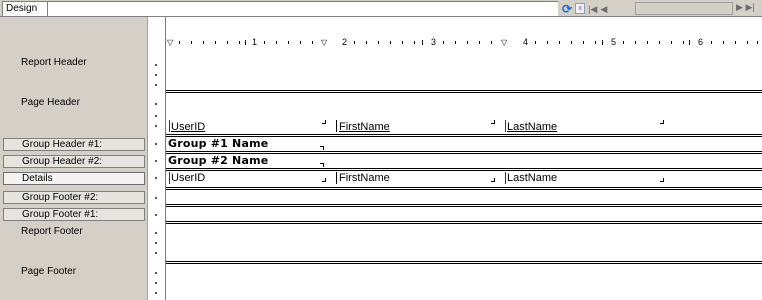 Image resolution: width=762 pixels, height=300 pixels. I want to click on ruler-number-5: 5, so click(614, 42).